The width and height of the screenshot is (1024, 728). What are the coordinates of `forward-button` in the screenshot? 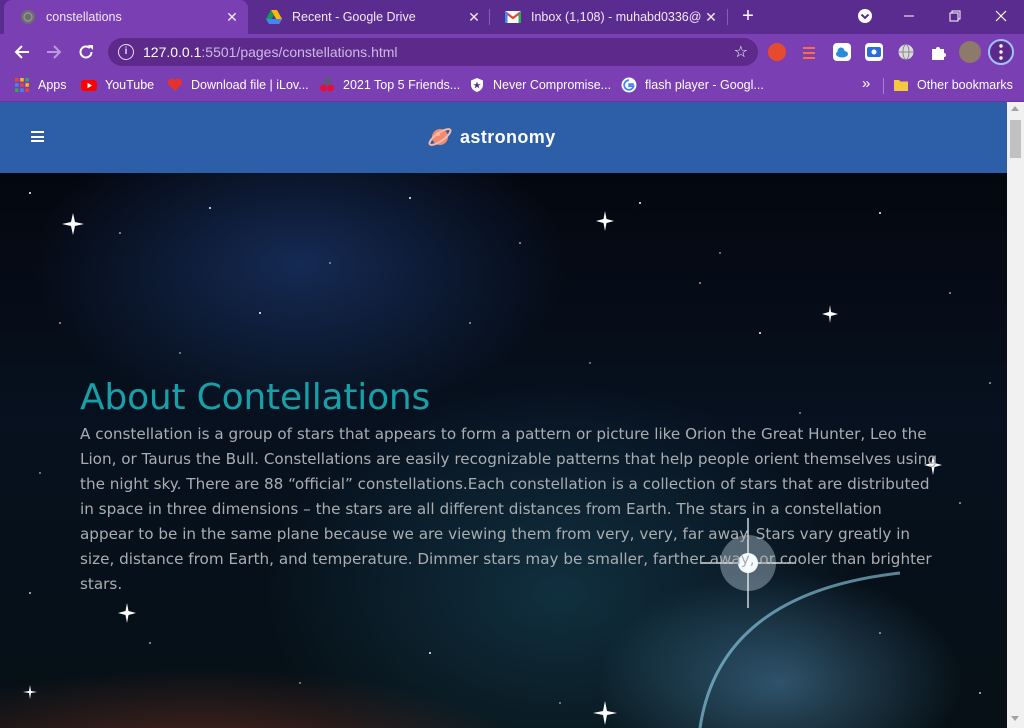 It's located at (54, 52).